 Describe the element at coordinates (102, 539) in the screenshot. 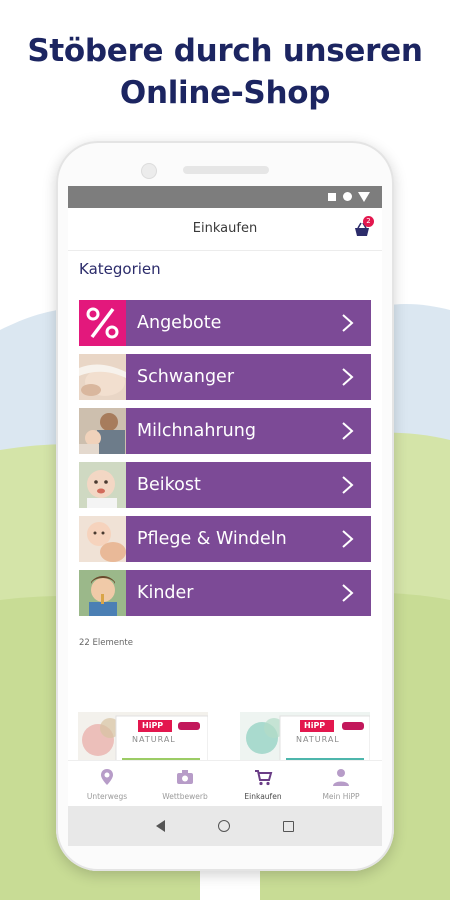

I see `baby-care-photo` at that location.